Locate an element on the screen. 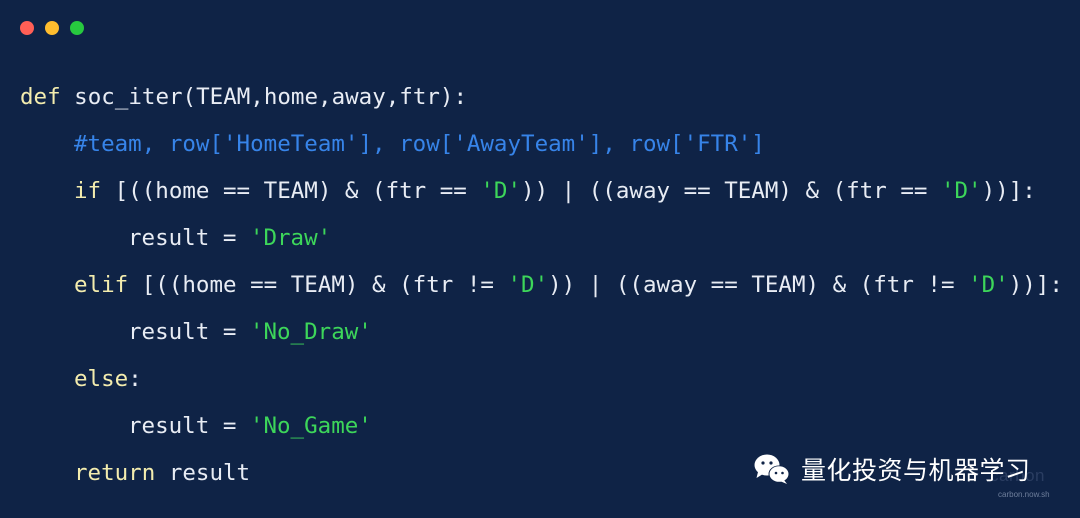  keyword-token: def is located at coordinates (40, 97).